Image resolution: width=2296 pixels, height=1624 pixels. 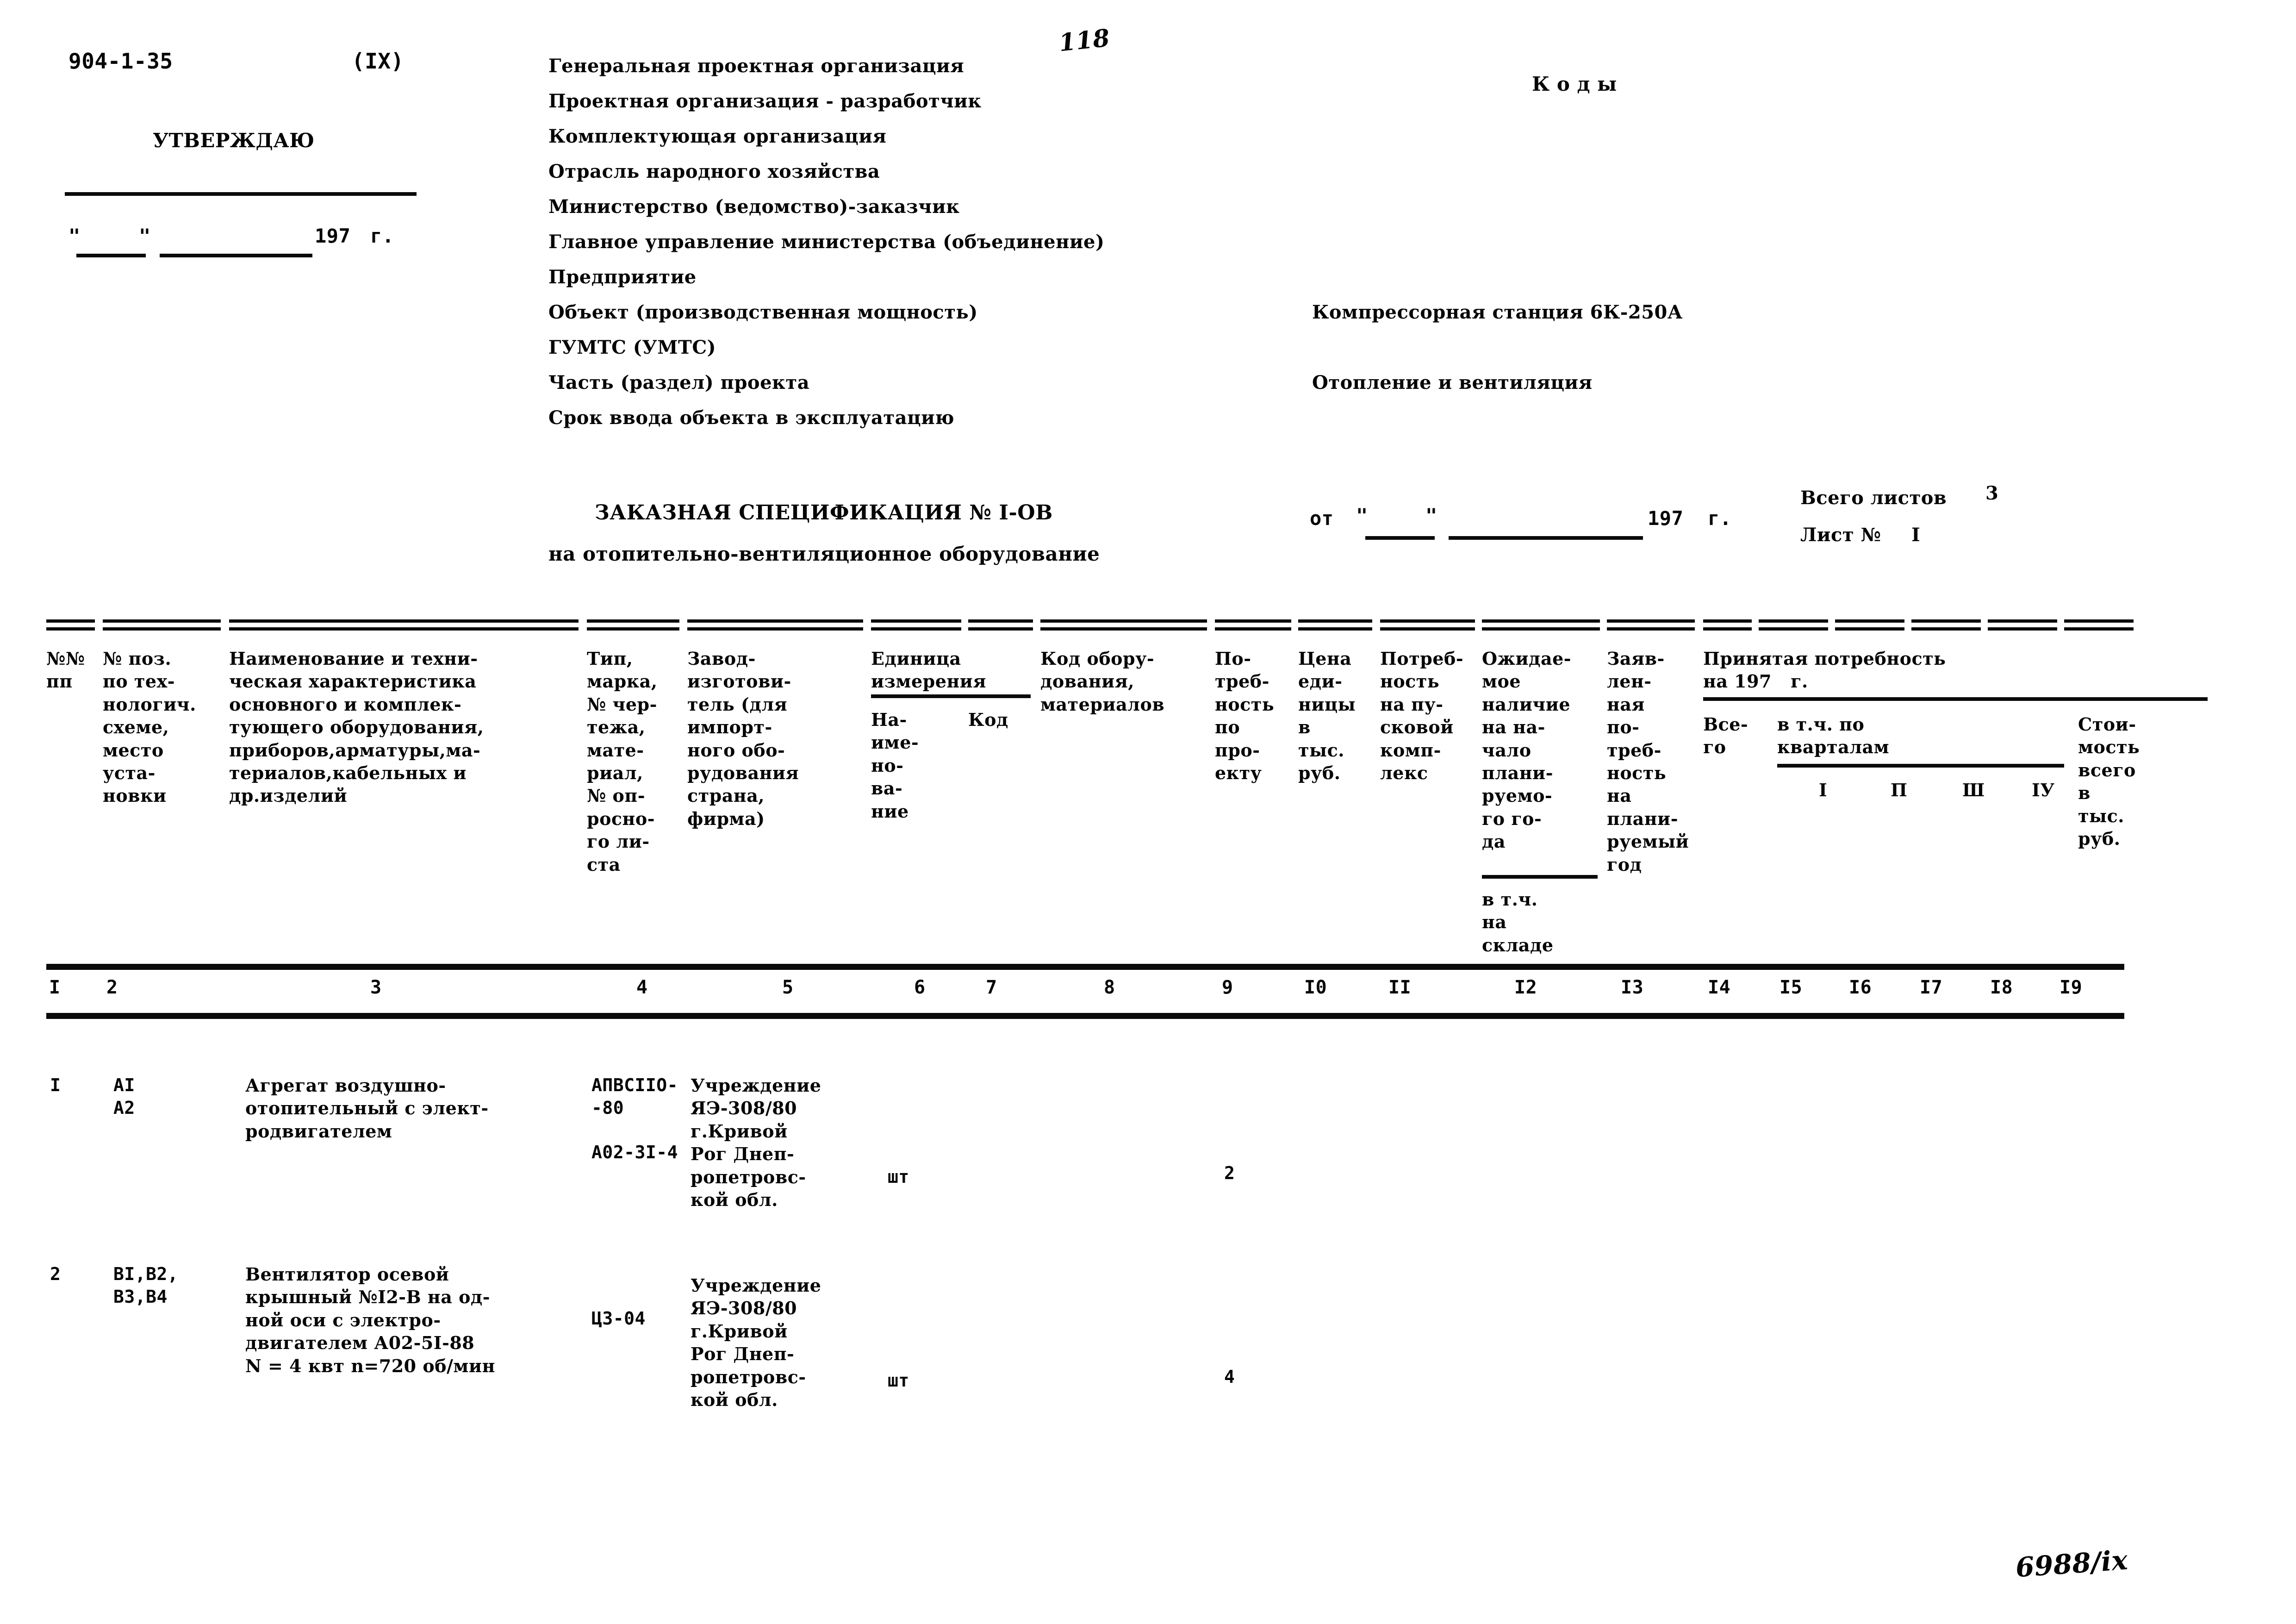 What do you see at coordinates (1546, 538) in the screenshot?
I see `date-month-line` at bounding box center [1546, 538].